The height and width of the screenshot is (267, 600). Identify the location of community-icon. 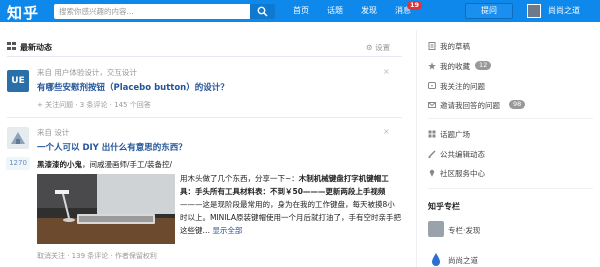
(432, 173).